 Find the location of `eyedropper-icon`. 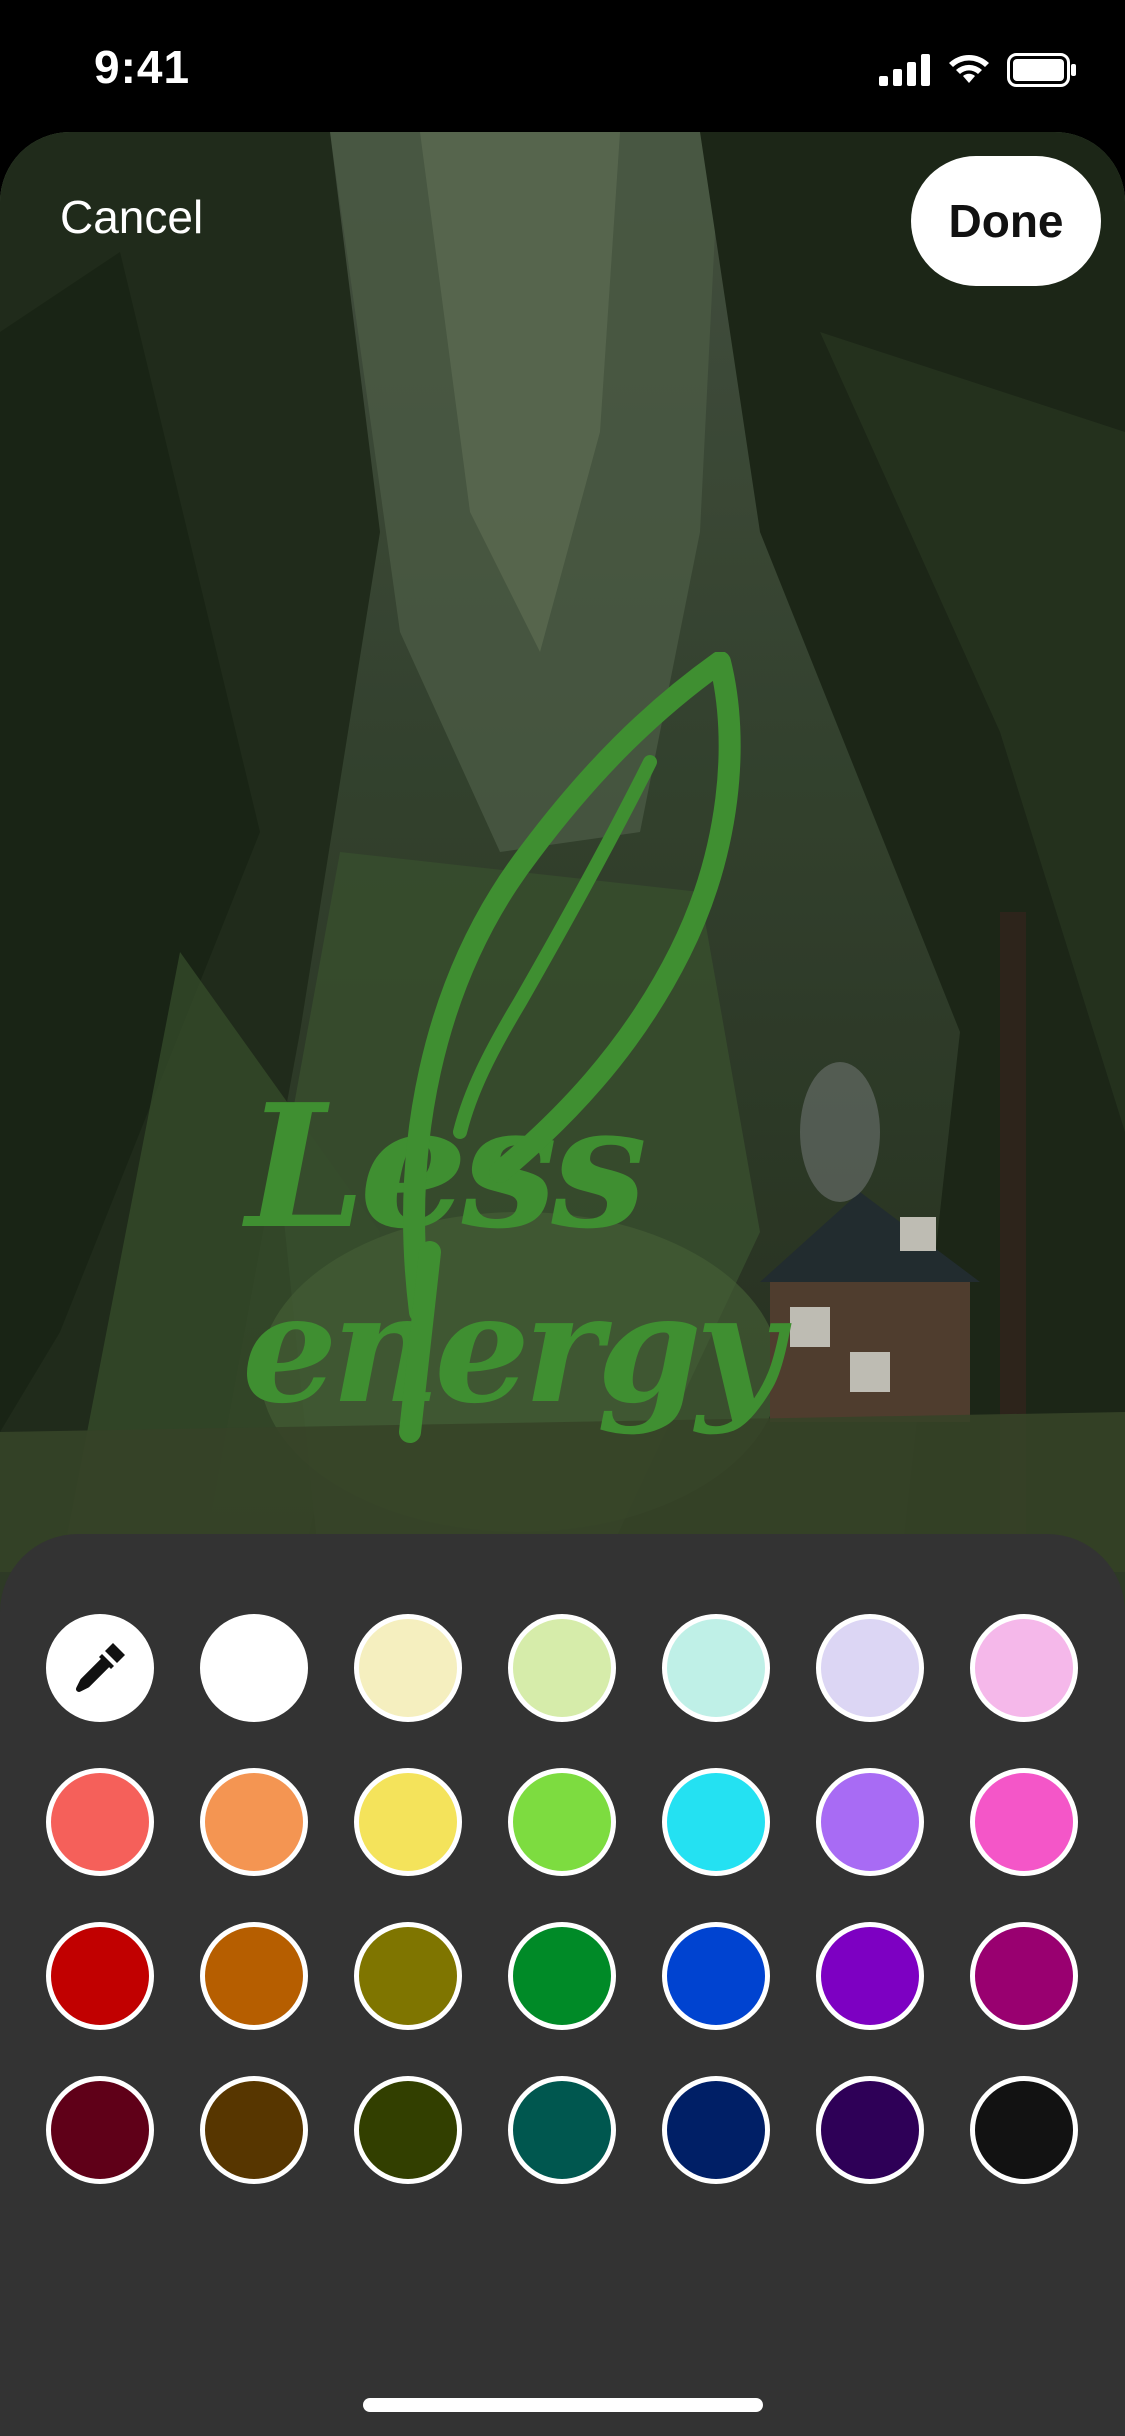

eyedropper-icon is located at coordinates (100, 1667).